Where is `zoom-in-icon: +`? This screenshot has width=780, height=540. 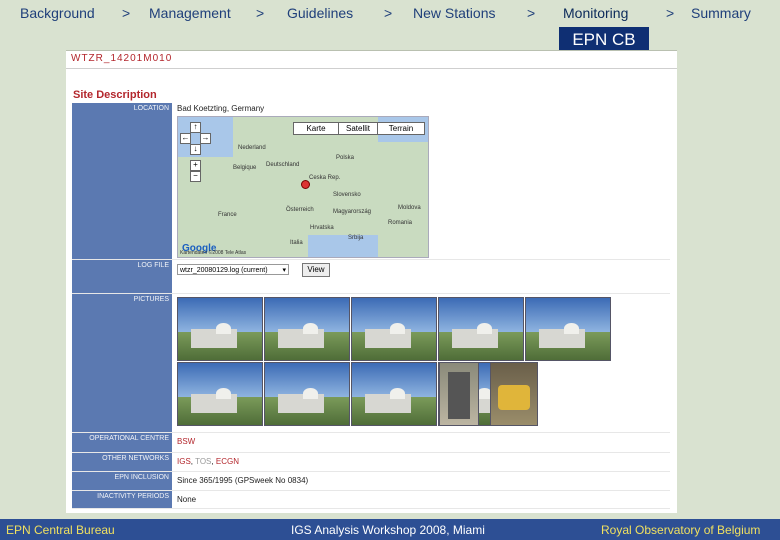 zoom-in-icon: + is located at coordinates (195, 165).